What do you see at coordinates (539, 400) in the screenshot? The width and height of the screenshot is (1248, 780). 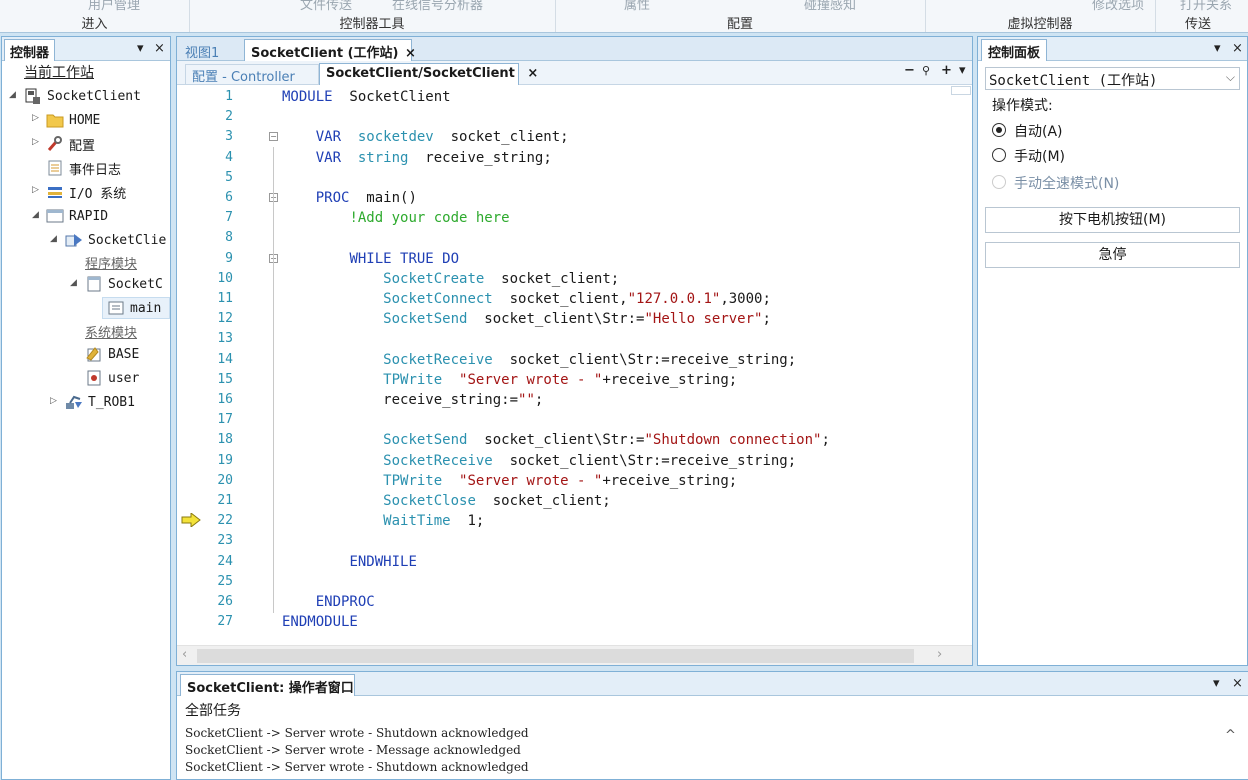 I see `token-text: ;` at bounding box center [539, 400].